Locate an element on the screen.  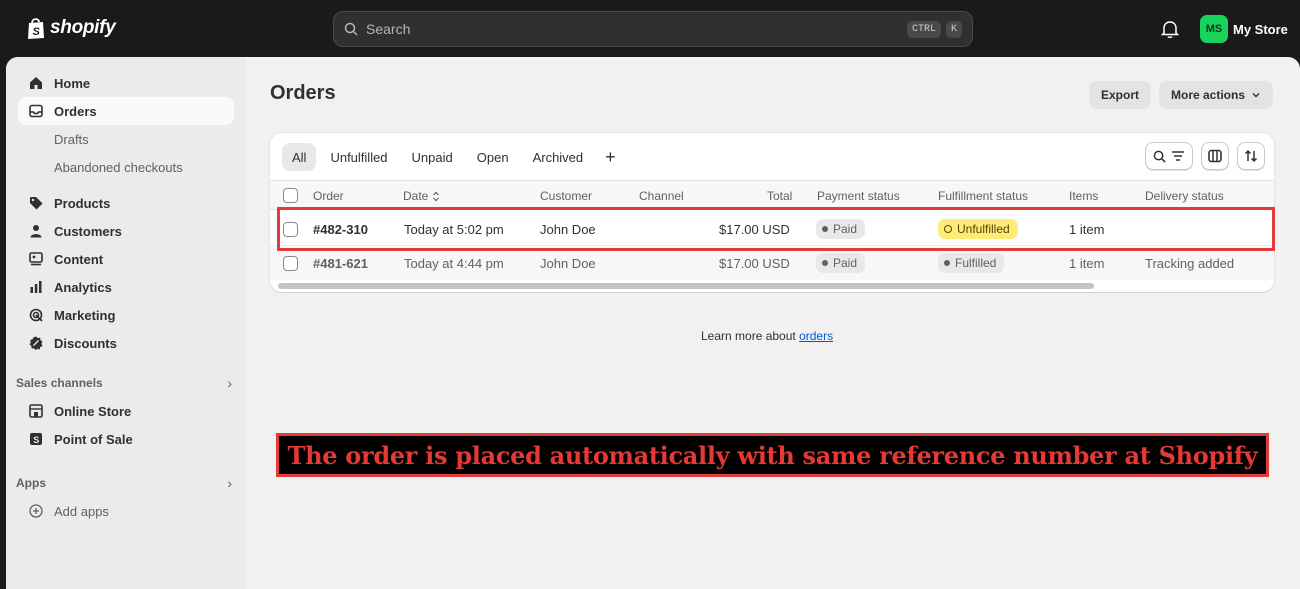
sidebar-item-marketing: Marketing is located at coordinates (126, 315).